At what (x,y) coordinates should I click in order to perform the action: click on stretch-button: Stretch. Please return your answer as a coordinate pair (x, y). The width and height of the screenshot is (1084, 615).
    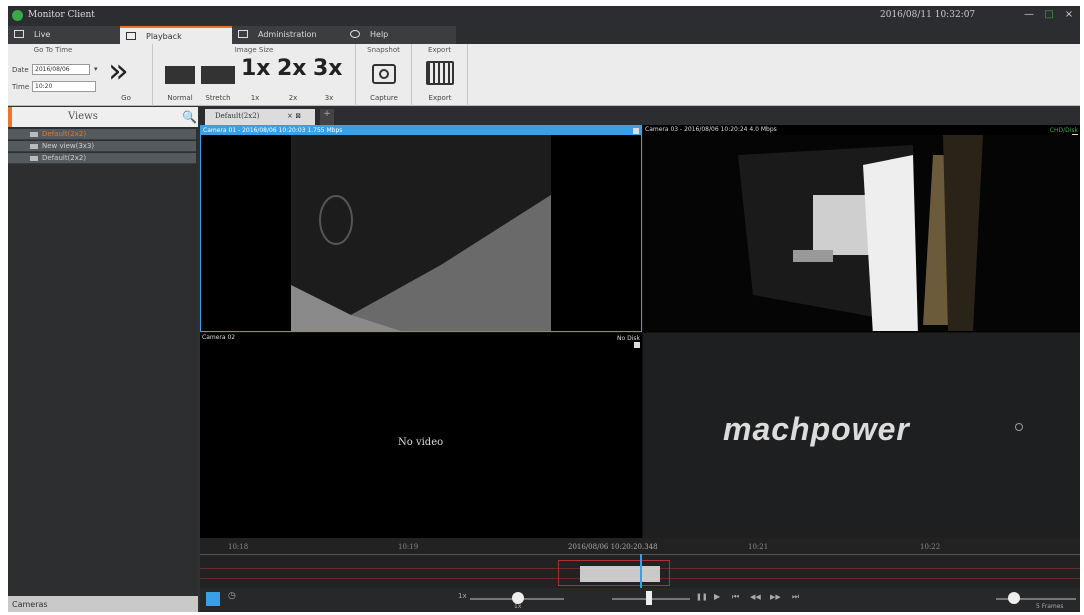
    Looking at the image, I should click on (218, 98).